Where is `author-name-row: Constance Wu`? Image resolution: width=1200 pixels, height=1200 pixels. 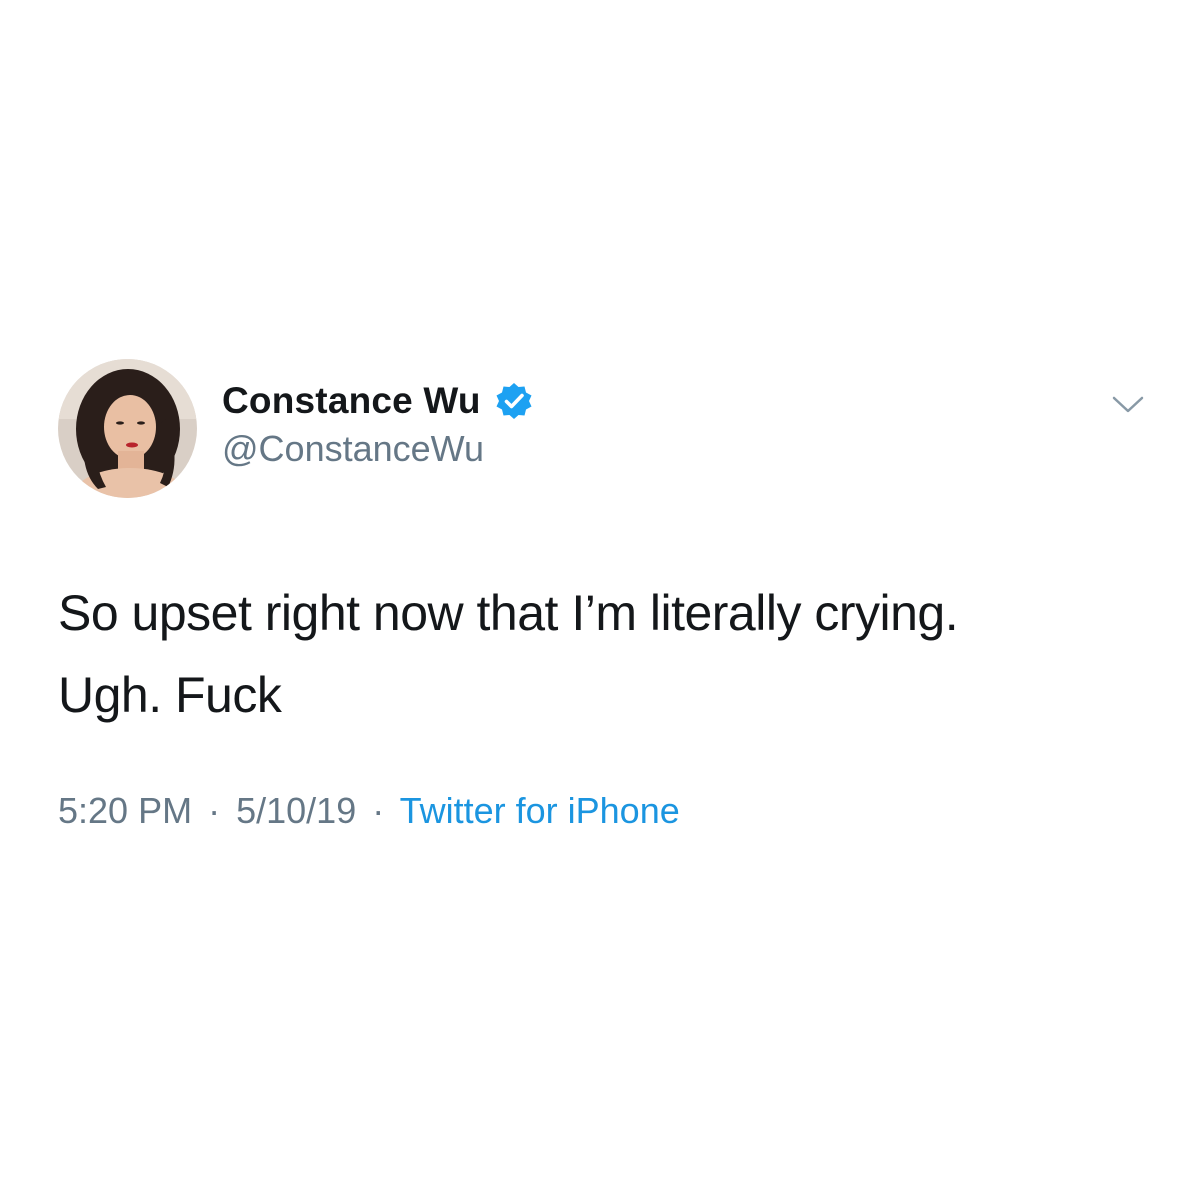 author-name-row: Constance Wu is located at coordinates (378, 401).